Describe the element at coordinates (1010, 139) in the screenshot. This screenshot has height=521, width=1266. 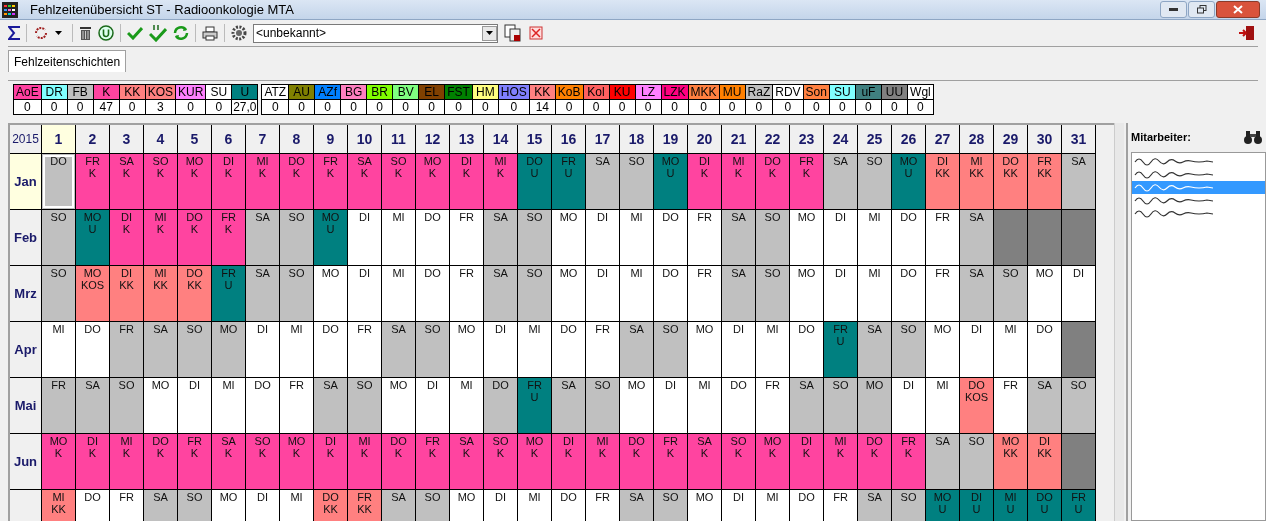
I see `day-header: 29` at that location.